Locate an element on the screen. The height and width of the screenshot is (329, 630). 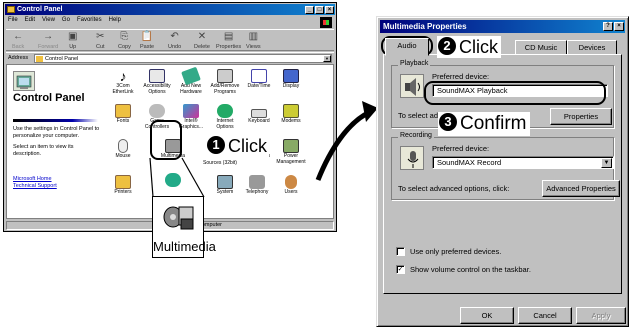
multimedia-large-icon is located at coordinates (178, 218).